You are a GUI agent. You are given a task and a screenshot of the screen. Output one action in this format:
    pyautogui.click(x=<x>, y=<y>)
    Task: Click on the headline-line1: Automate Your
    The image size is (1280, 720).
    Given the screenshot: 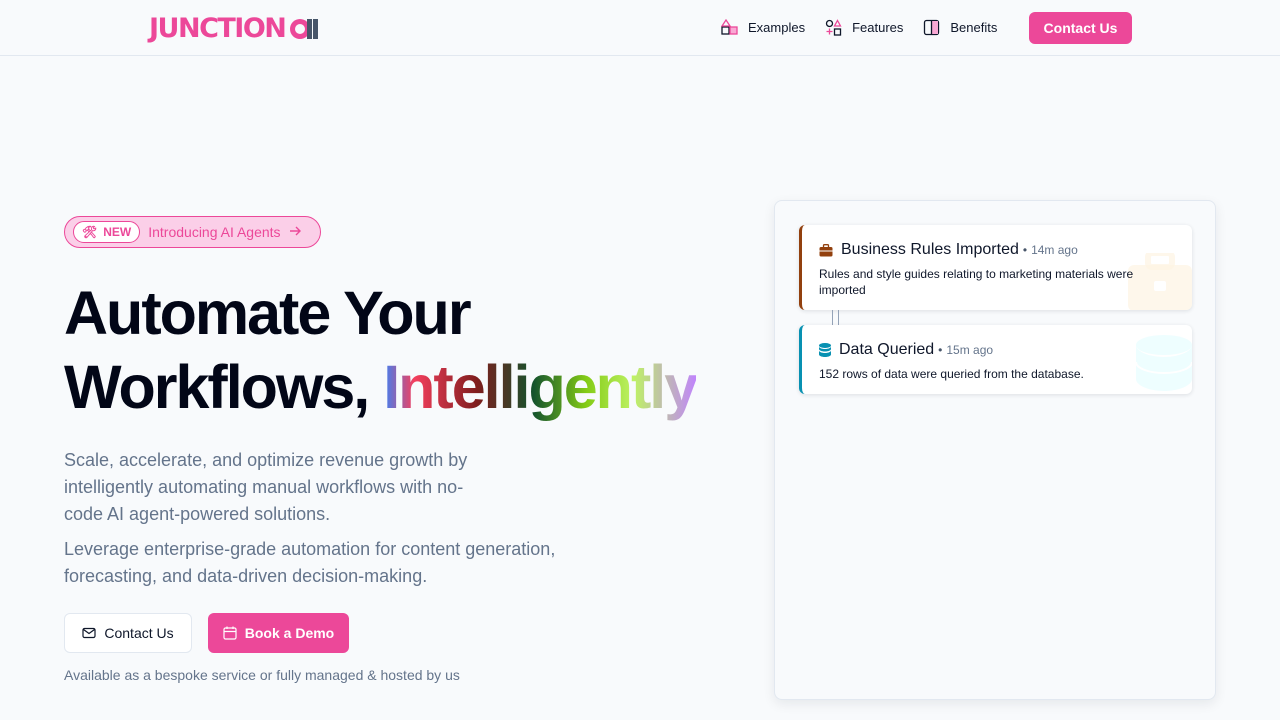 What is the action you would take?
    pyautogui.click(x=268, y=313)
    